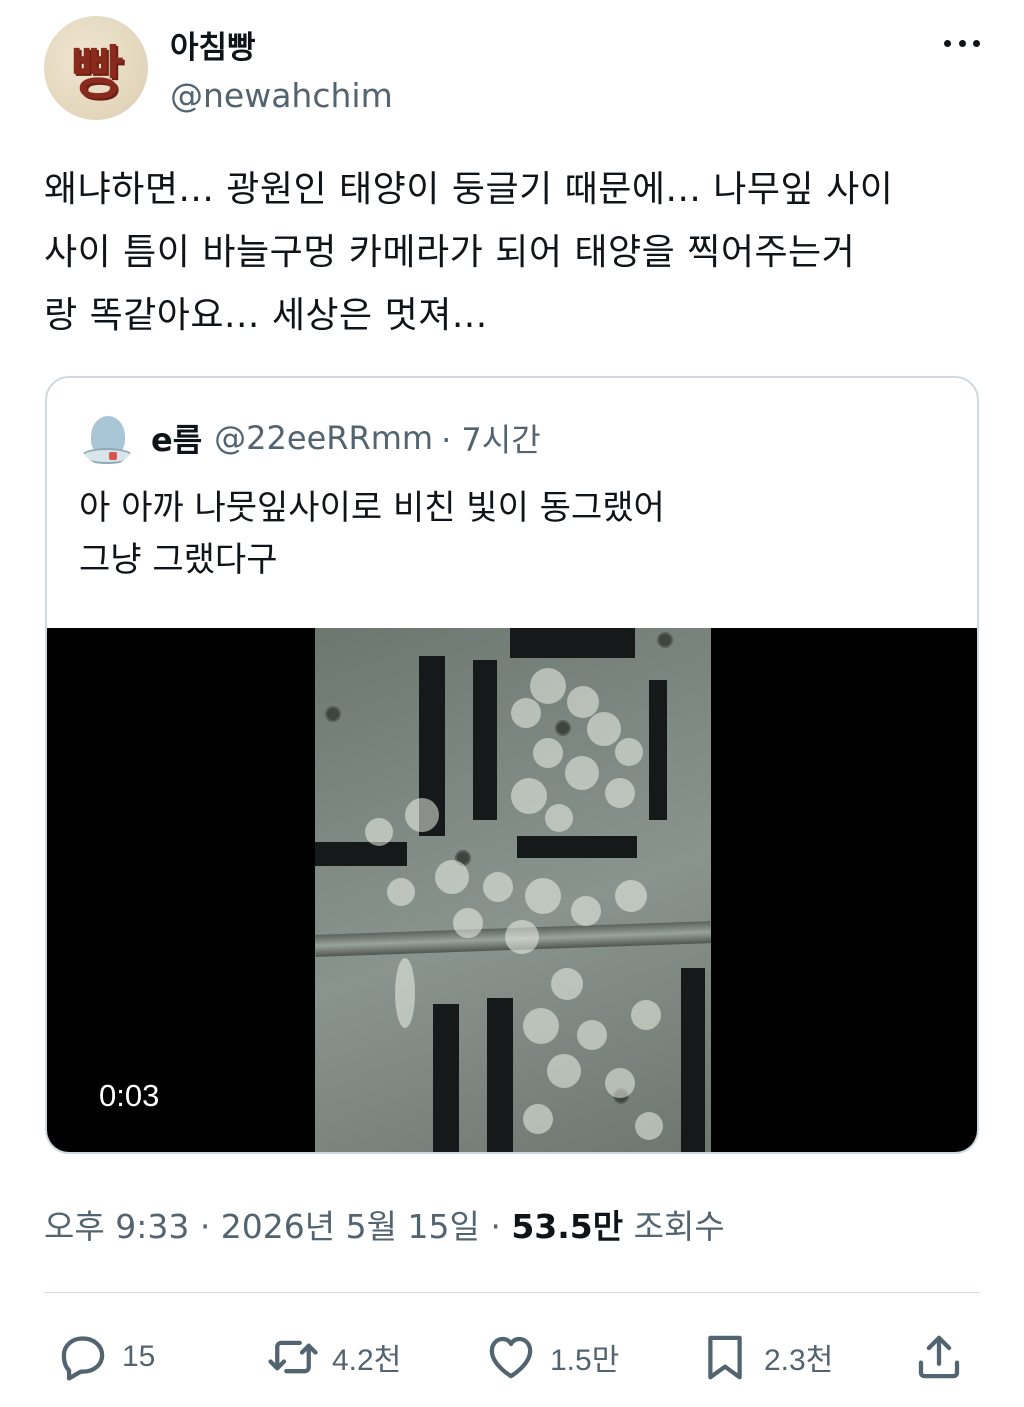  I want to click on retweet-icon, so click(293, 1357).